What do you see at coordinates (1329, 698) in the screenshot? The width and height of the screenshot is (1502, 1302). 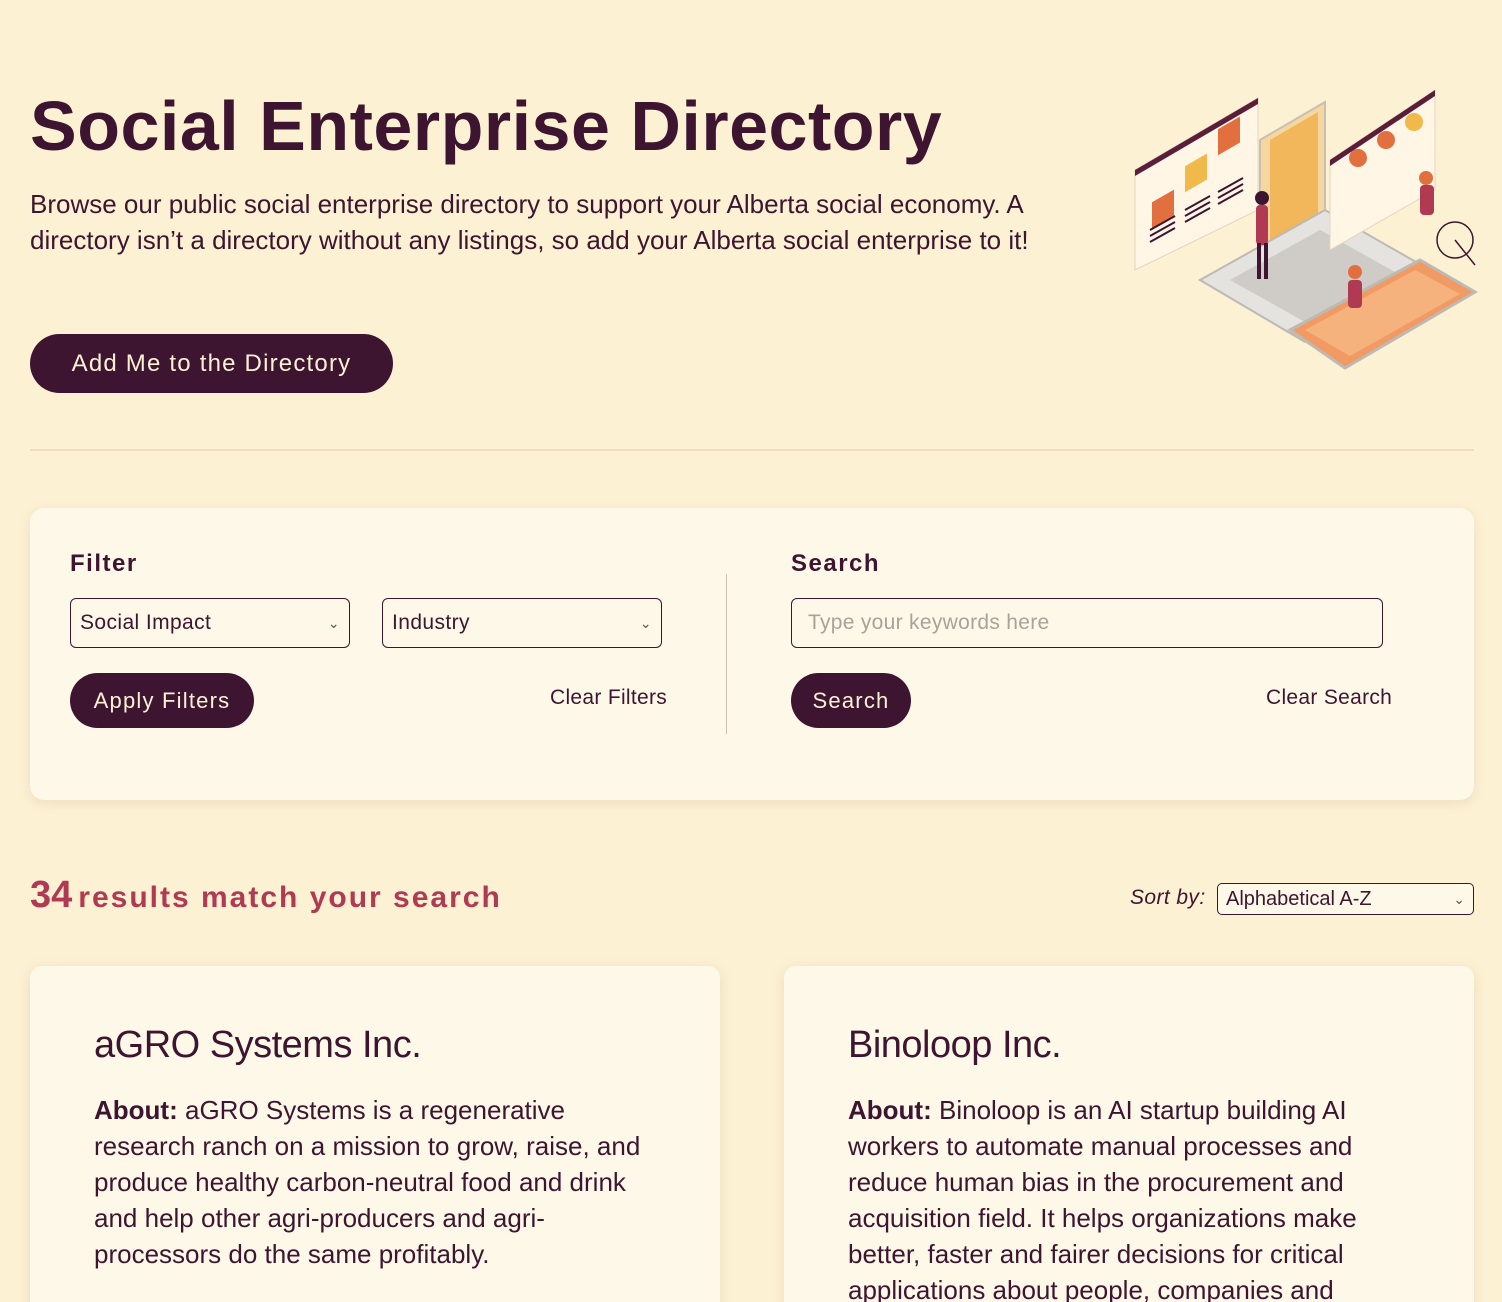 I see `clear-search-link: Clear Search` at bounding box center [1329, 698].